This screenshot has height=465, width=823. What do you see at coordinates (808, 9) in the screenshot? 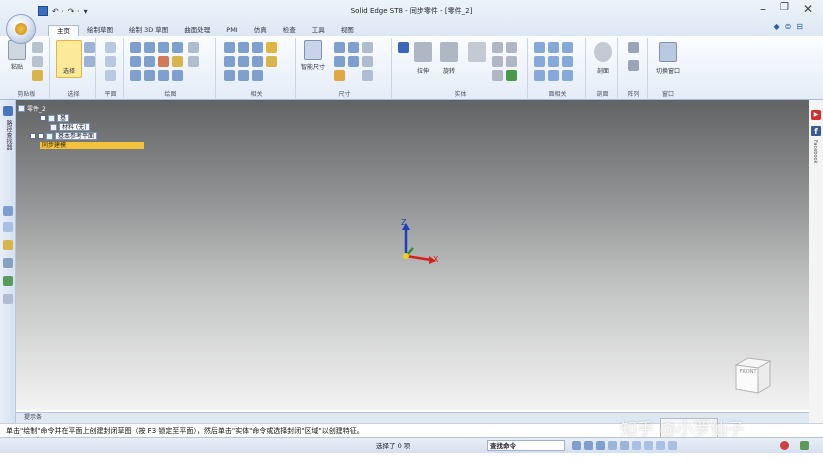
I see `close-button: ✕` at bounding box center [808, 9].